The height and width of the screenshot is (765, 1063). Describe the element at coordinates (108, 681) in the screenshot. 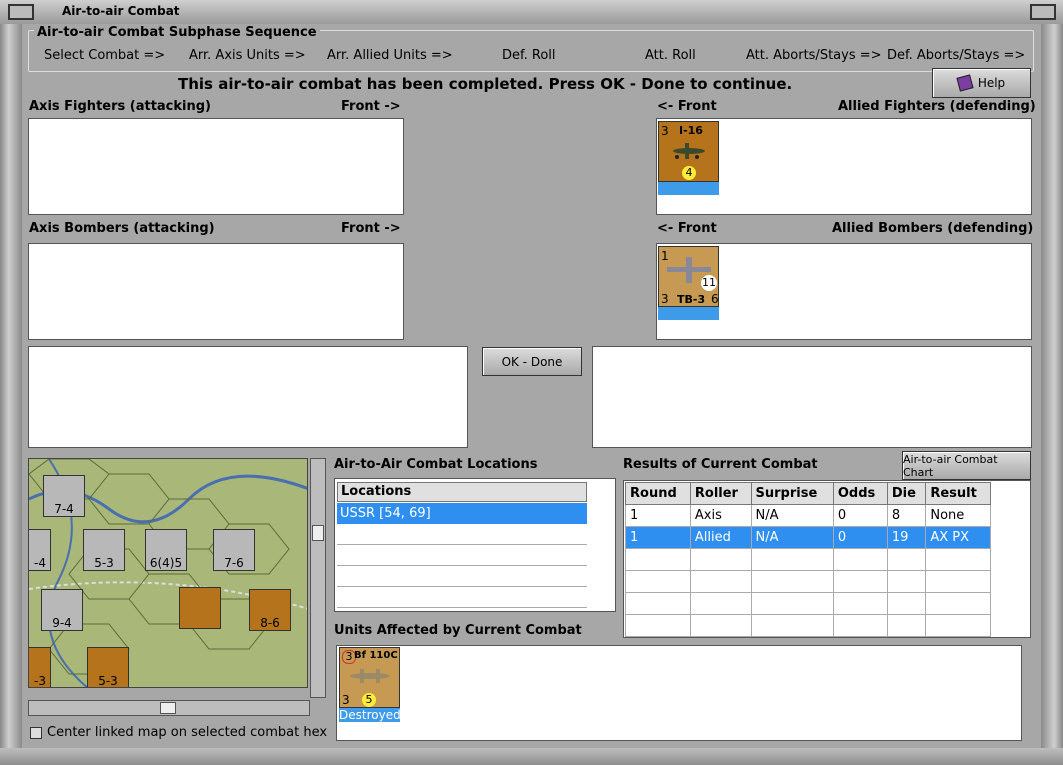

I see `map-unit-7-value: 5-3` at that location.